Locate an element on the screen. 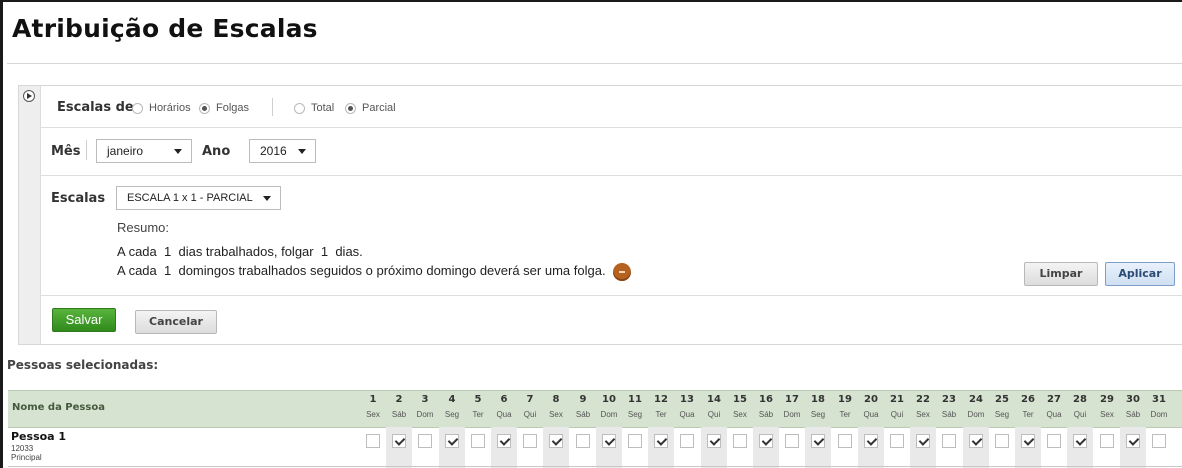 This screenshot has width=1182, height=468. person-id: 12033 is located at coordinates (22, 448).